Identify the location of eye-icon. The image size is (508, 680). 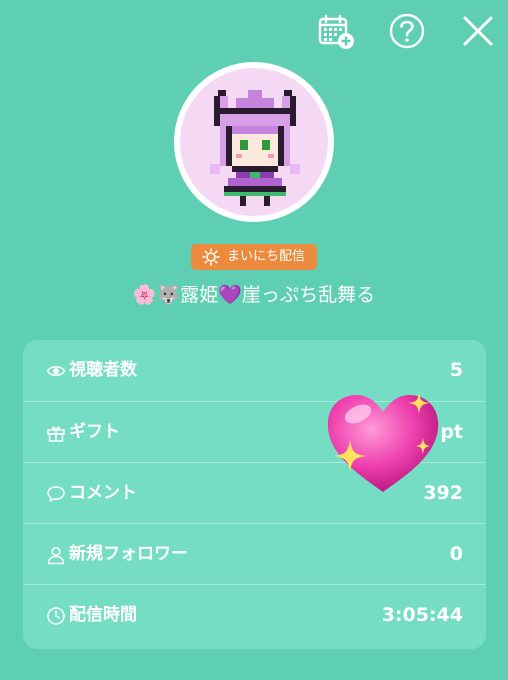
(56, 371).